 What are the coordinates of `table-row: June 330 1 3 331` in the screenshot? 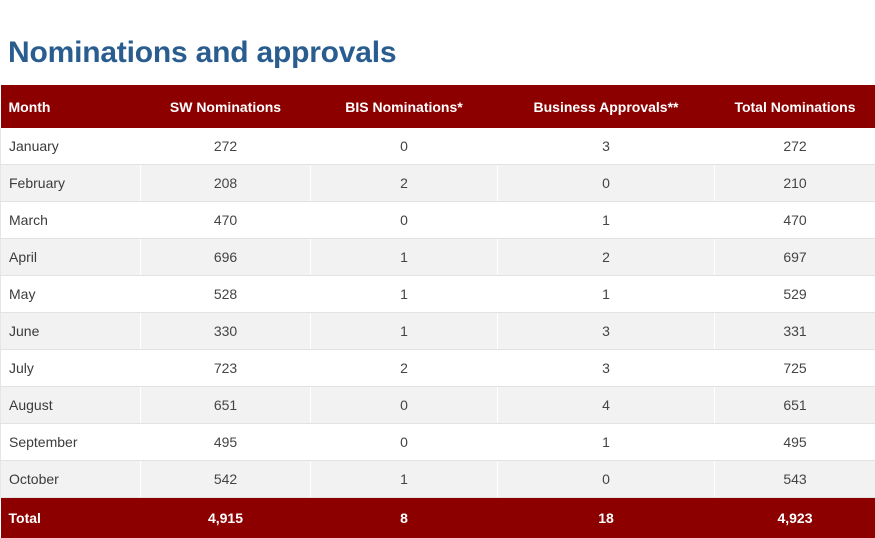 It's located at (437, 331).